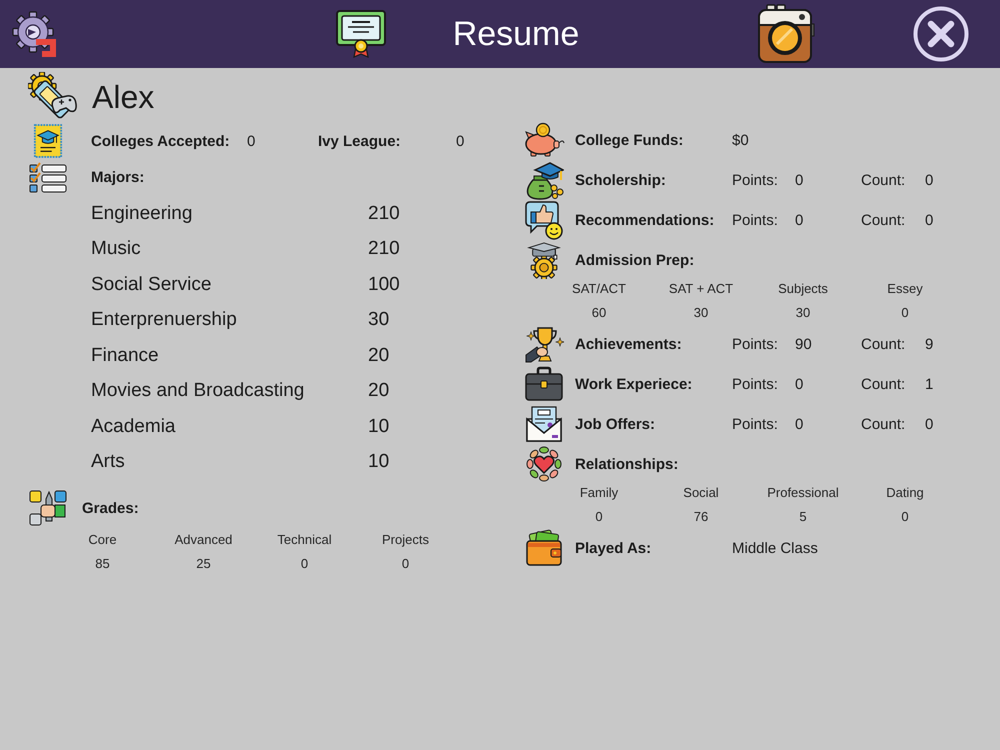 The height and width of the screenshot is (750, 1000). What do you see at coordinates (599, 493) in the screenshot?
I see `column-heading: Family` at bounding box center [599, 493].